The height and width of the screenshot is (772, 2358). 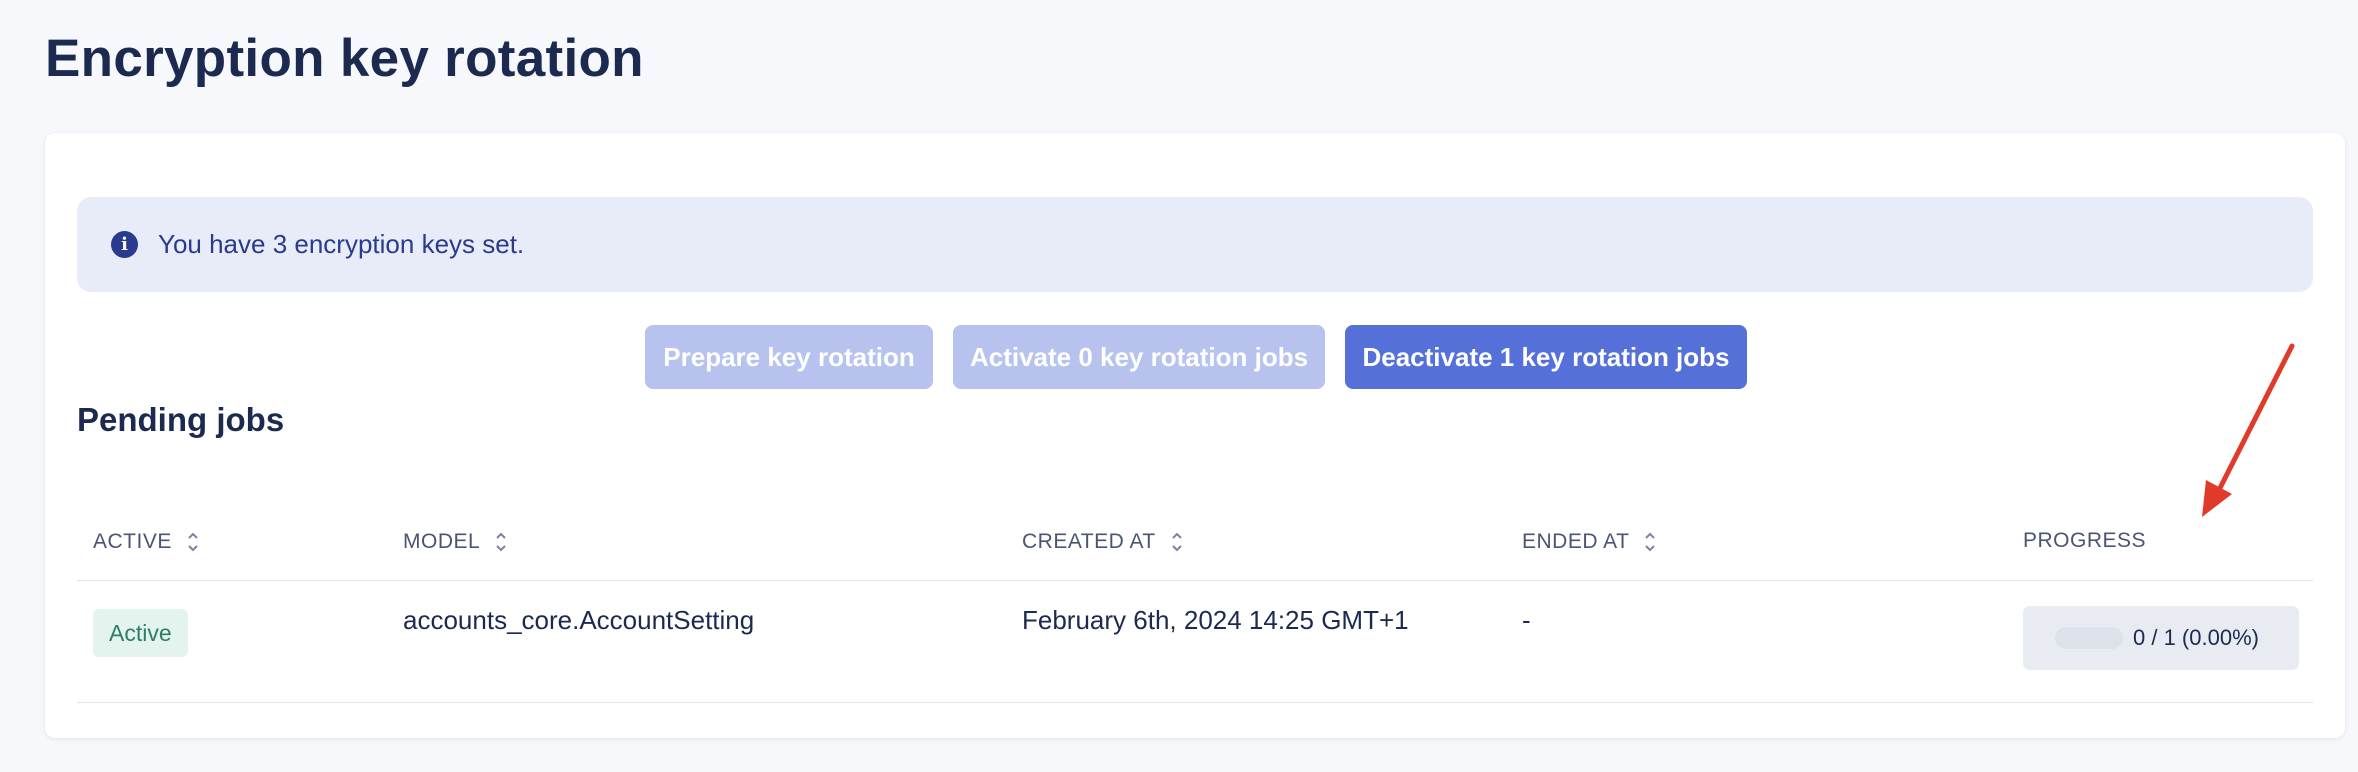 I want to click on alert-text: You have 3 encryption keys set., so click(x=341, y=244).